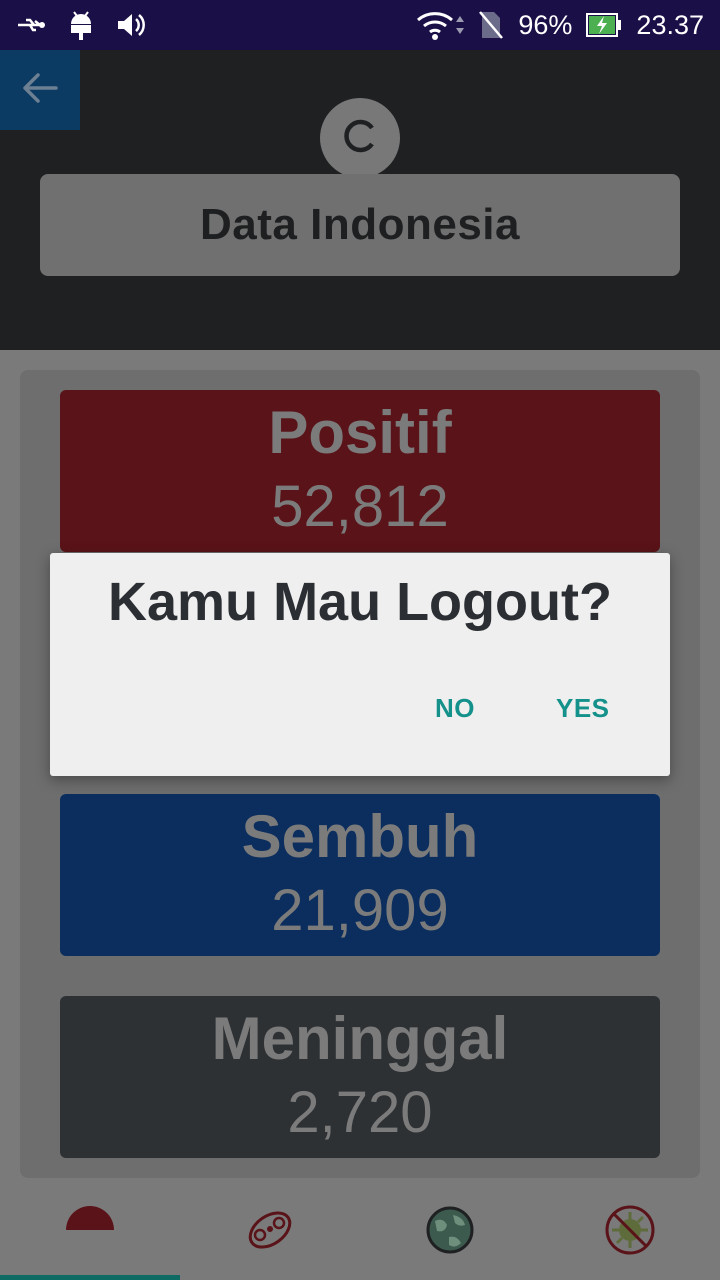  Describe the element at coordinates (583, 708) in the screenshot. I see `yes-button: YES` at that location.